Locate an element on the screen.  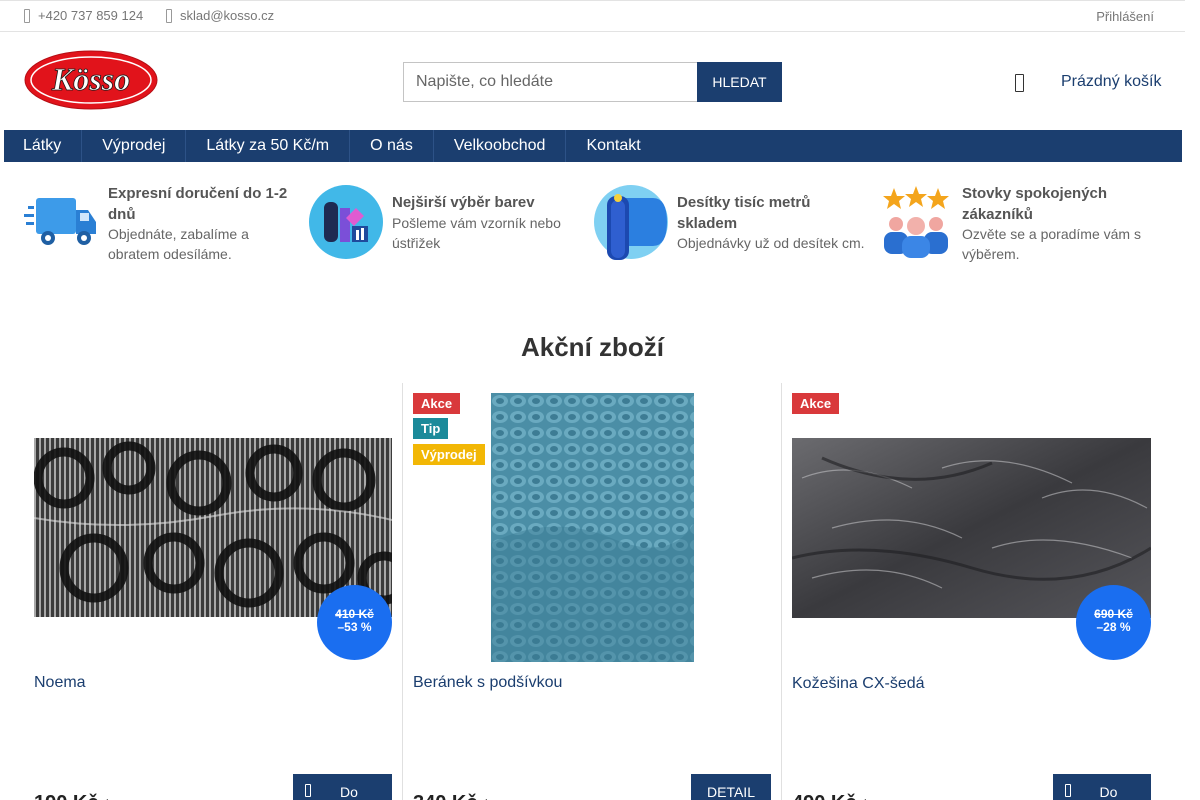
nav-item-o-nas: O nás is located at coordinates (392, 146).